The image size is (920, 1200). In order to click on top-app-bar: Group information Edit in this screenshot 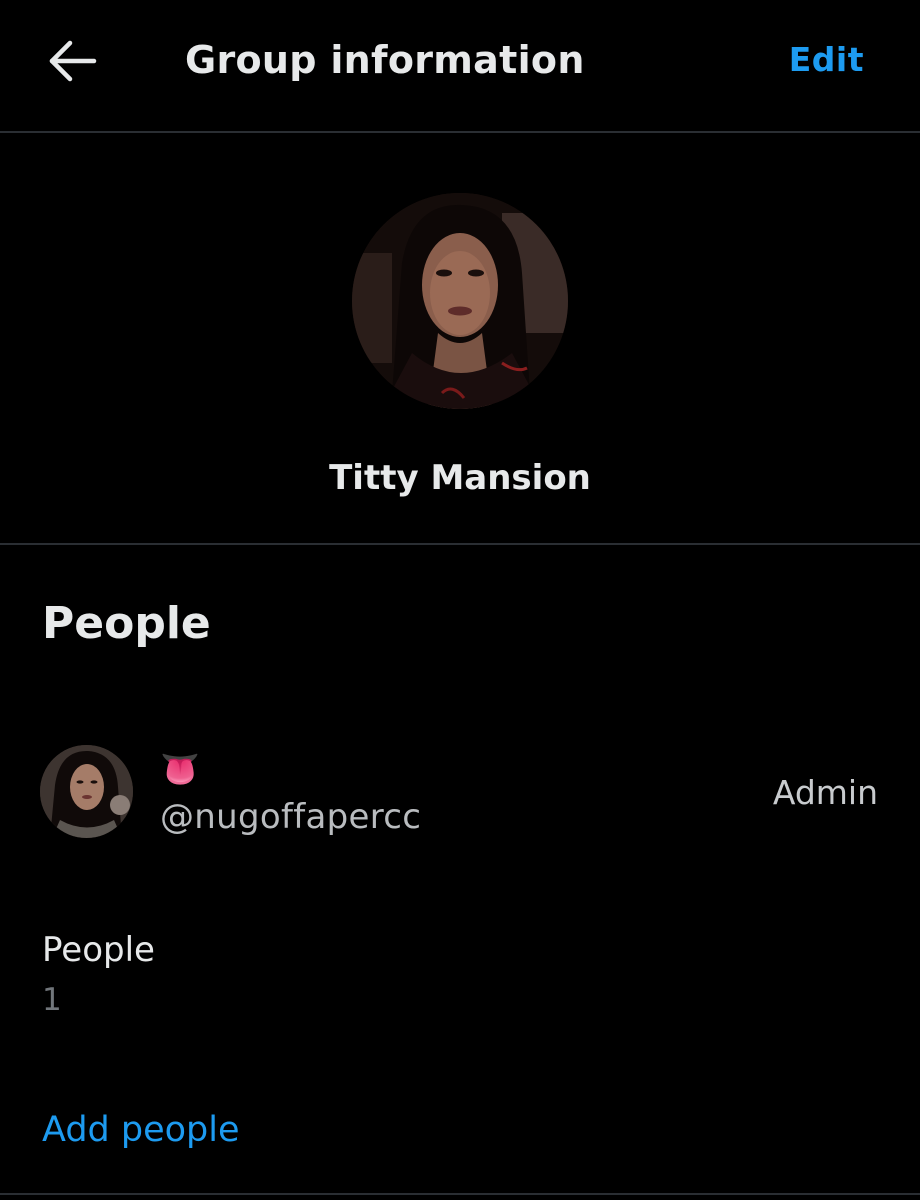, I will do `click(460, 66)`.